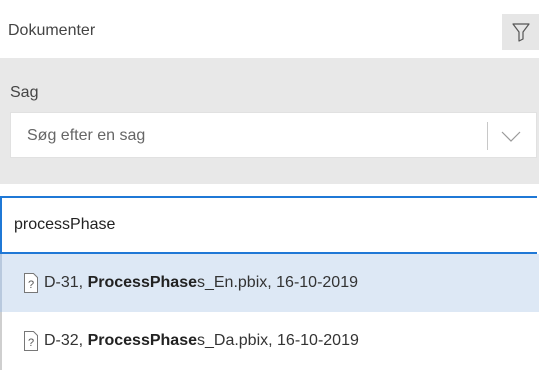  I want to click on case-label: Sag, so click(24, 92).